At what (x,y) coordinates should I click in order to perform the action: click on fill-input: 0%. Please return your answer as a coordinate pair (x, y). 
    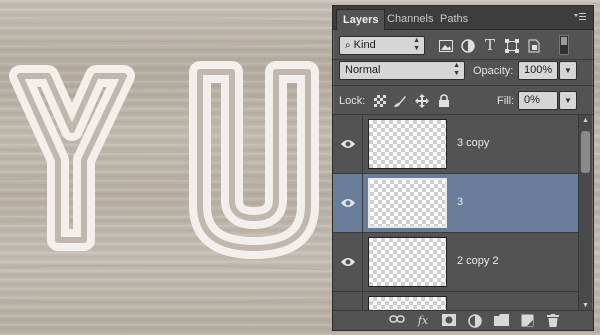
    Looking at the image, I should click on (538, 100).